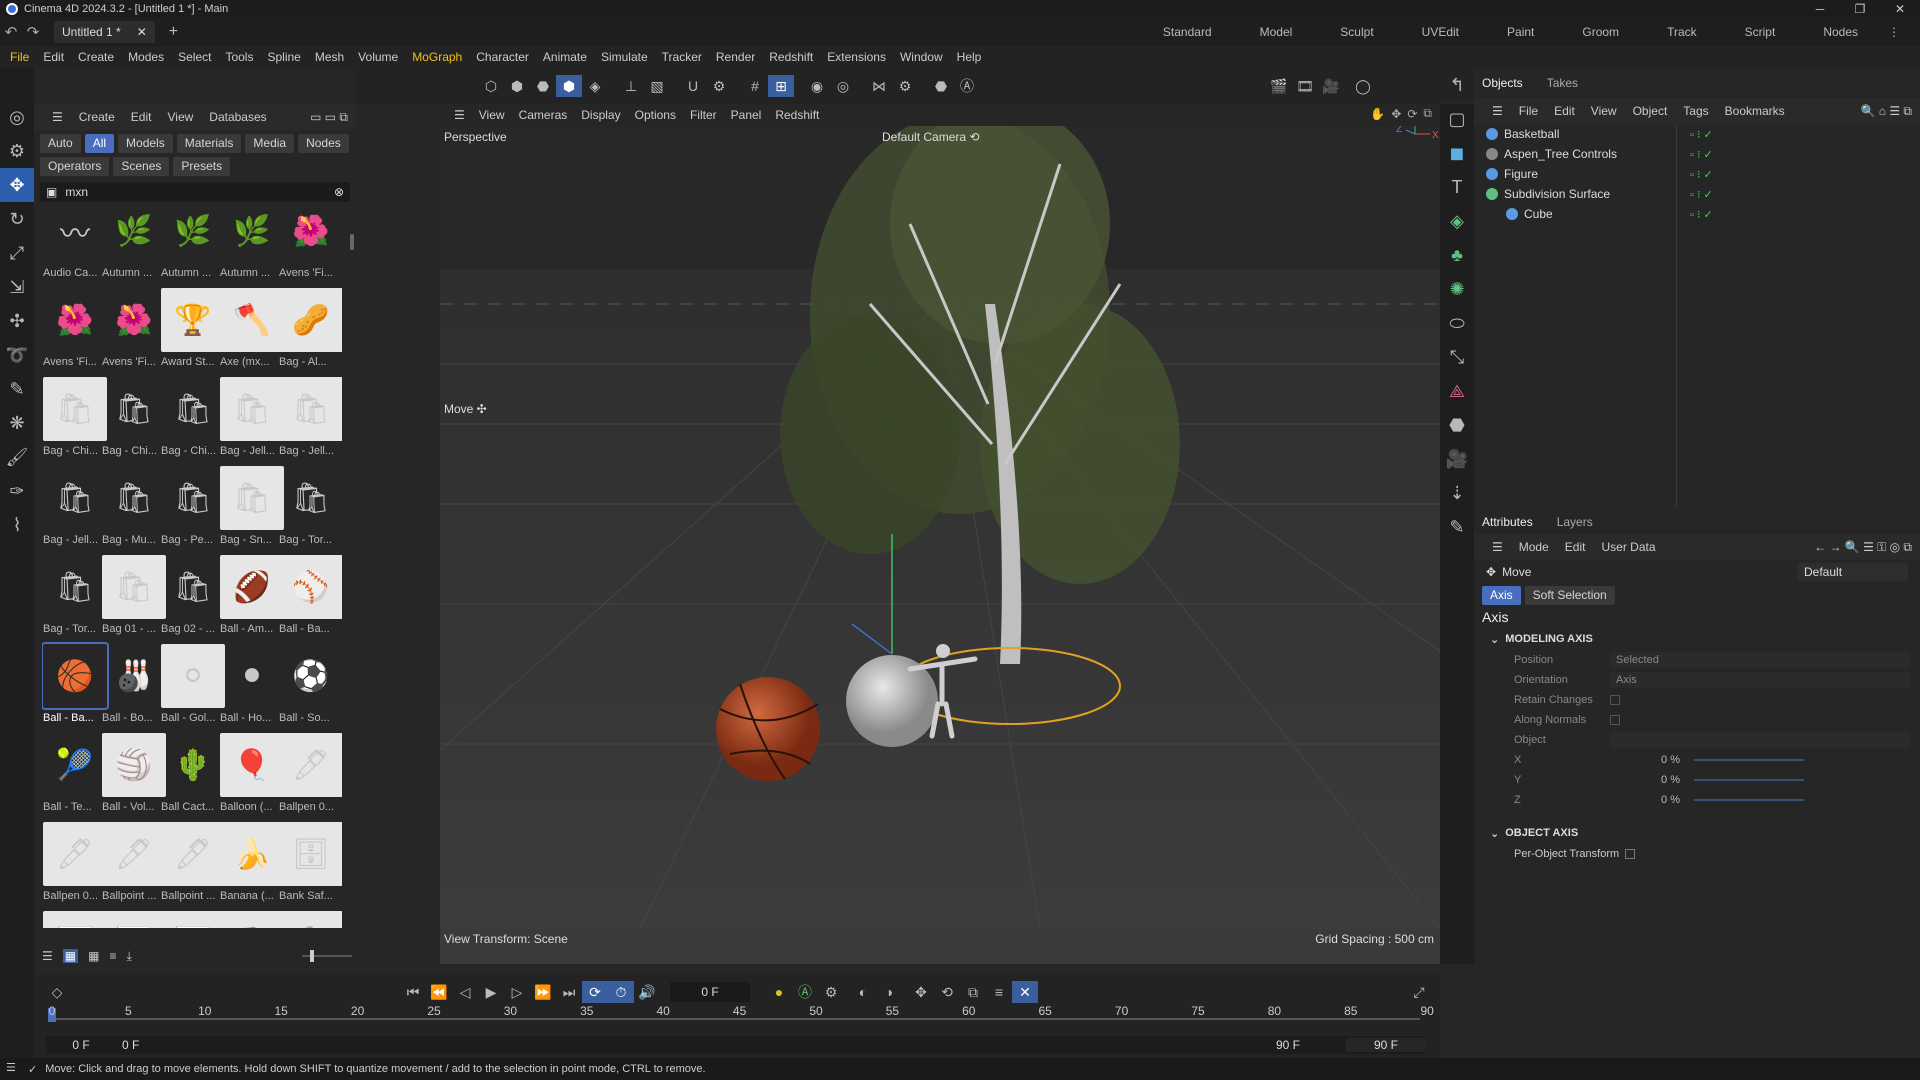 This screenshot has width=1920, height=1080. Describe the element at coordinates (1697, 833) in the screenshot. I see `object-axis-section: ⌄ OBJECT AXIS` at that location.